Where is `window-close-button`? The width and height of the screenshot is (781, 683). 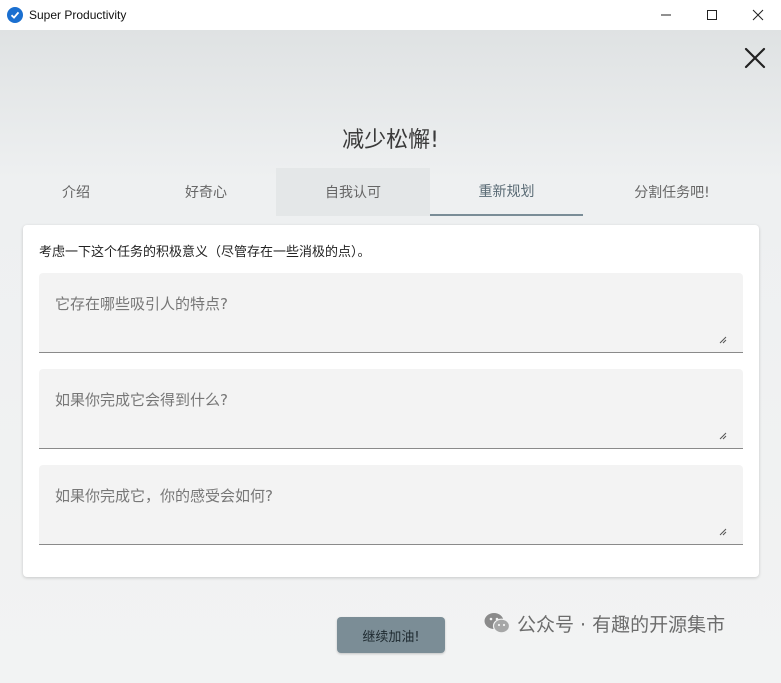 window-close-button is located at coordinates (758, 15).